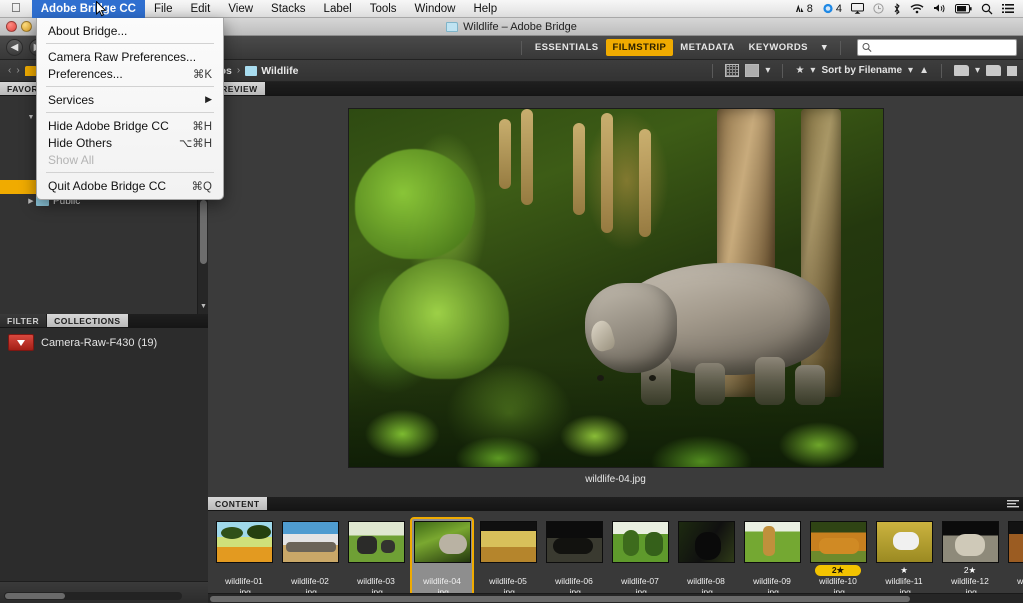 The width and height of the screenshot is (1023, 603). What do you see at coordinates (707, 47) in the screenshot?
I see `workspace-metadata: METADATA` at bounding box center [707, 47].